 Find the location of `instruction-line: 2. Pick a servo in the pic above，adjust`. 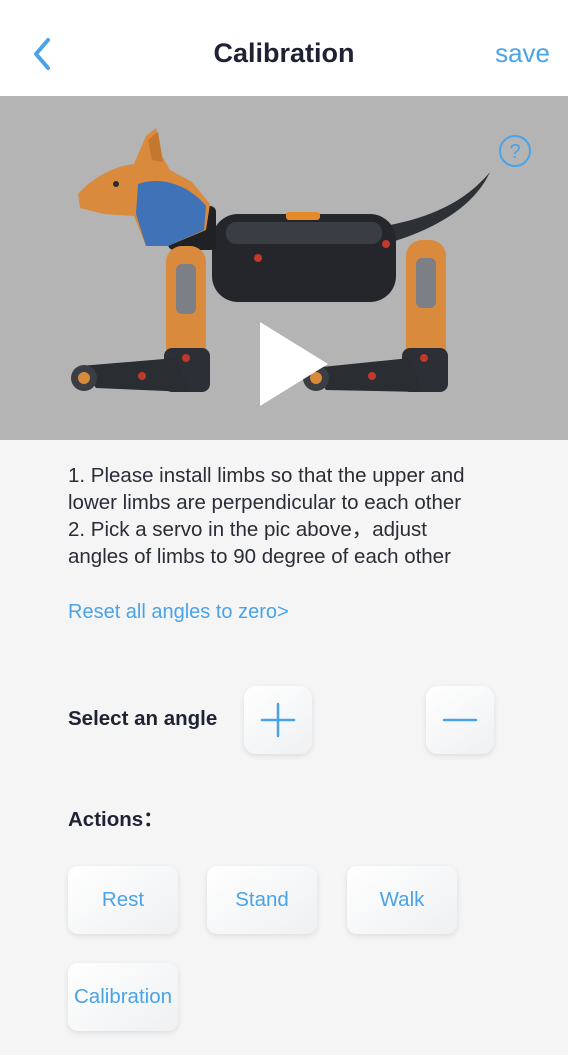

instruction-line: 2. Pick a servo in the pic above，adjust is located at coordinates (247, 529).